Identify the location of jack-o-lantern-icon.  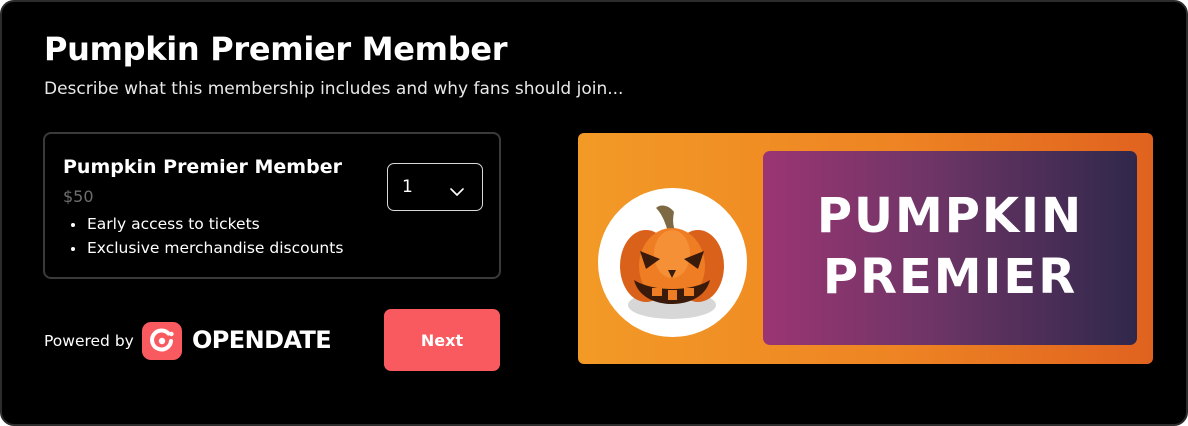
(672, 262).